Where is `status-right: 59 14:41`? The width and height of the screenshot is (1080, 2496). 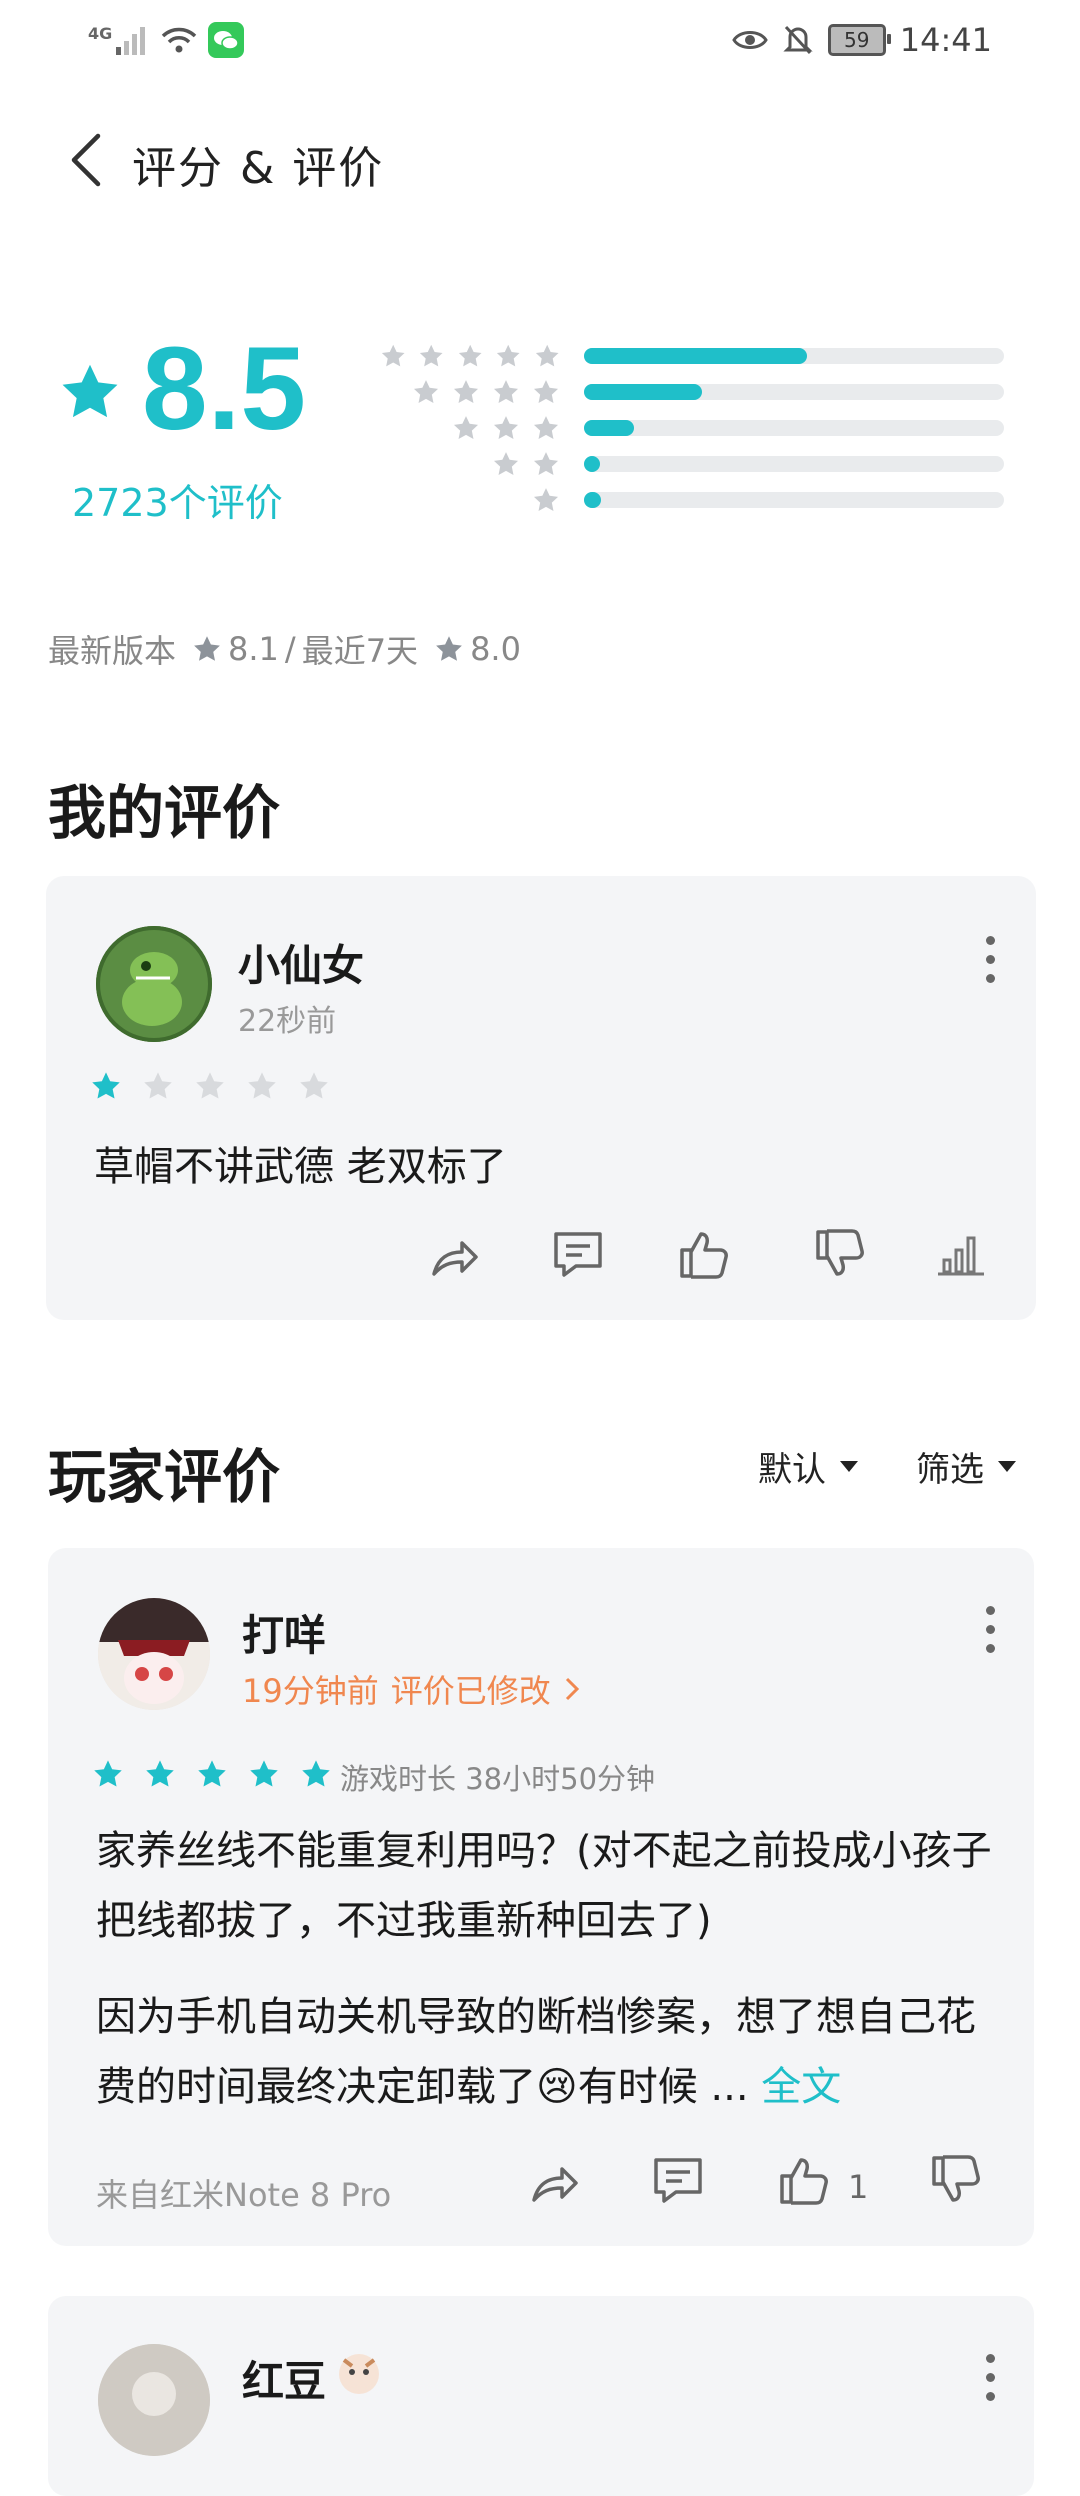 status-right: 59 14:41 is located at coordinates (862, 40).